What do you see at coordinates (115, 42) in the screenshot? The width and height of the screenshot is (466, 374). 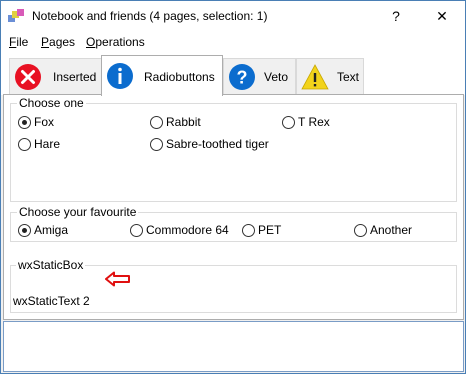 I see `menu-operations: Operations` at bounding box center [115, 42].